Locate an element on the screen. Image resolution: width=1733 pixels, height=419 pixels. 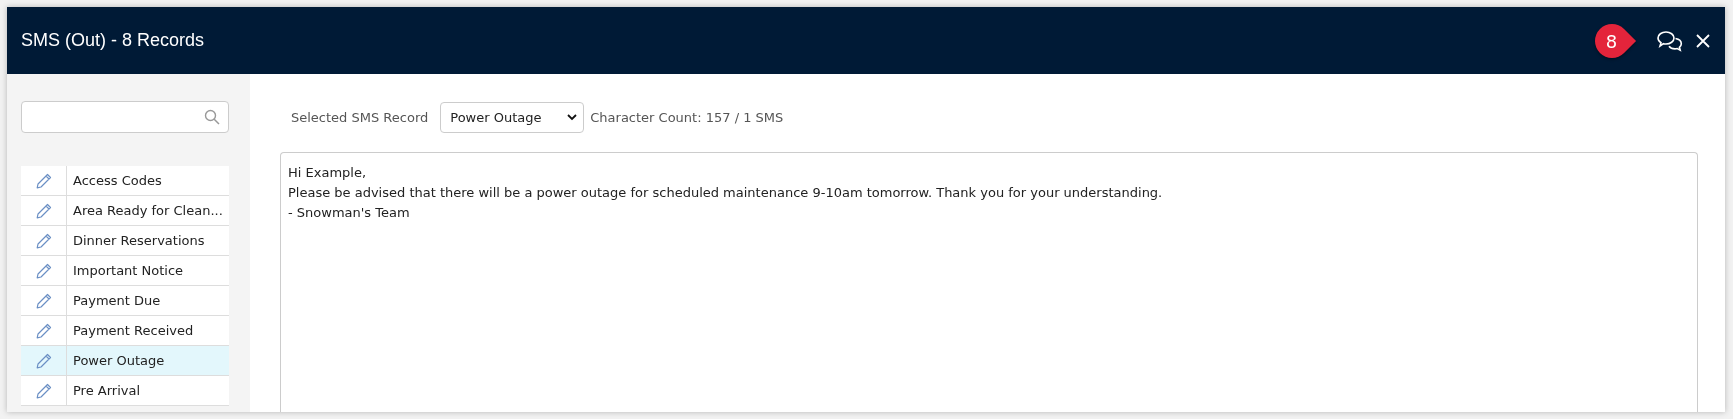
list-item: Payment Received is located at coordinates (125, 331).